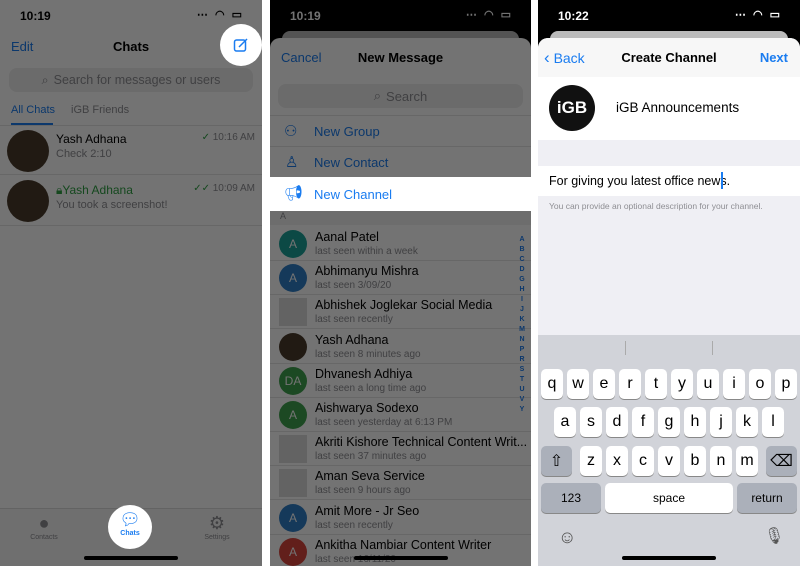 The image size is (800, 566). Describe the element at coordinates (669, 181) in the screenshot. I see `description-input: For giving you latest office news.` at that location.